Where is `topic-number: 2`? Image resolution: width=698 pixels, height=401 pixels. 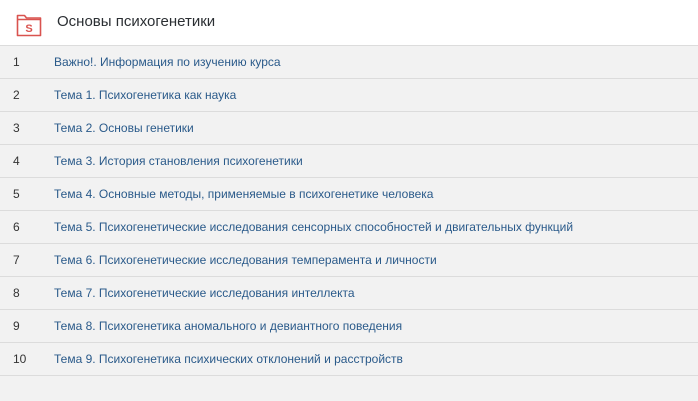
topic-number: 2 is located at coordinates (16, 95).